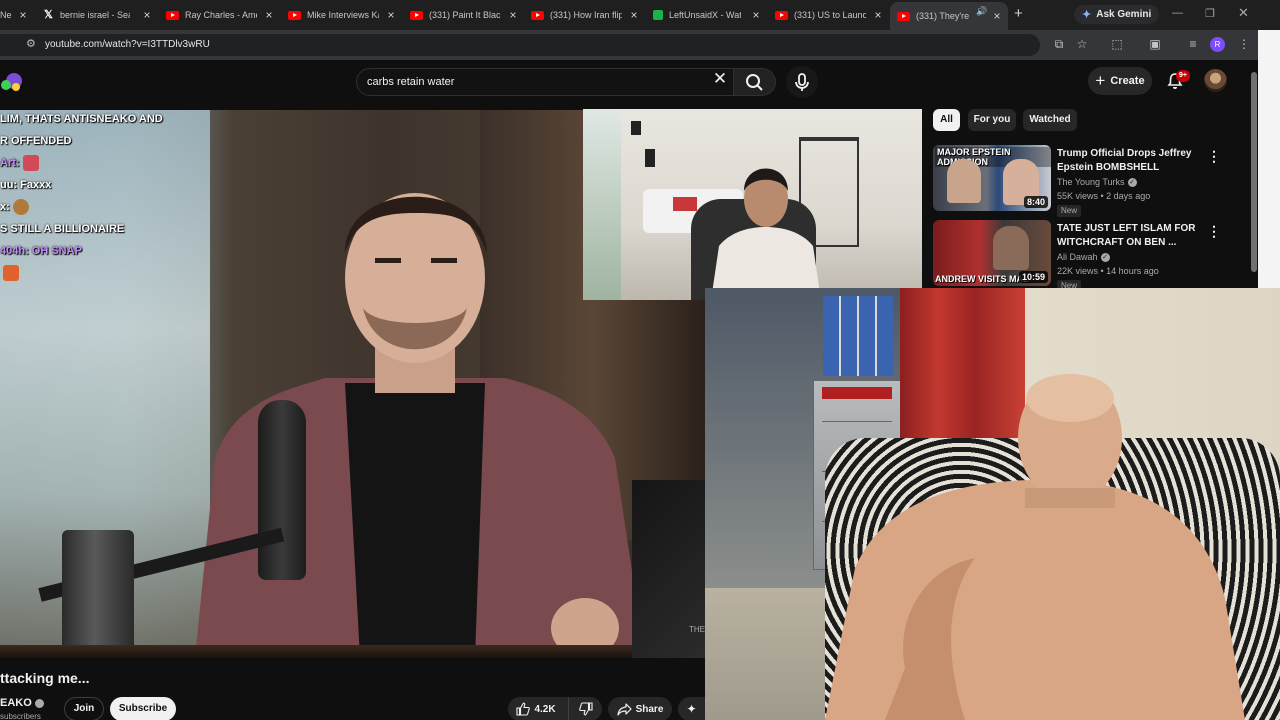 The height and width of the screenshot is (720, 1280). I want to click on speaker-icon: 🔊, so click(981, 11).